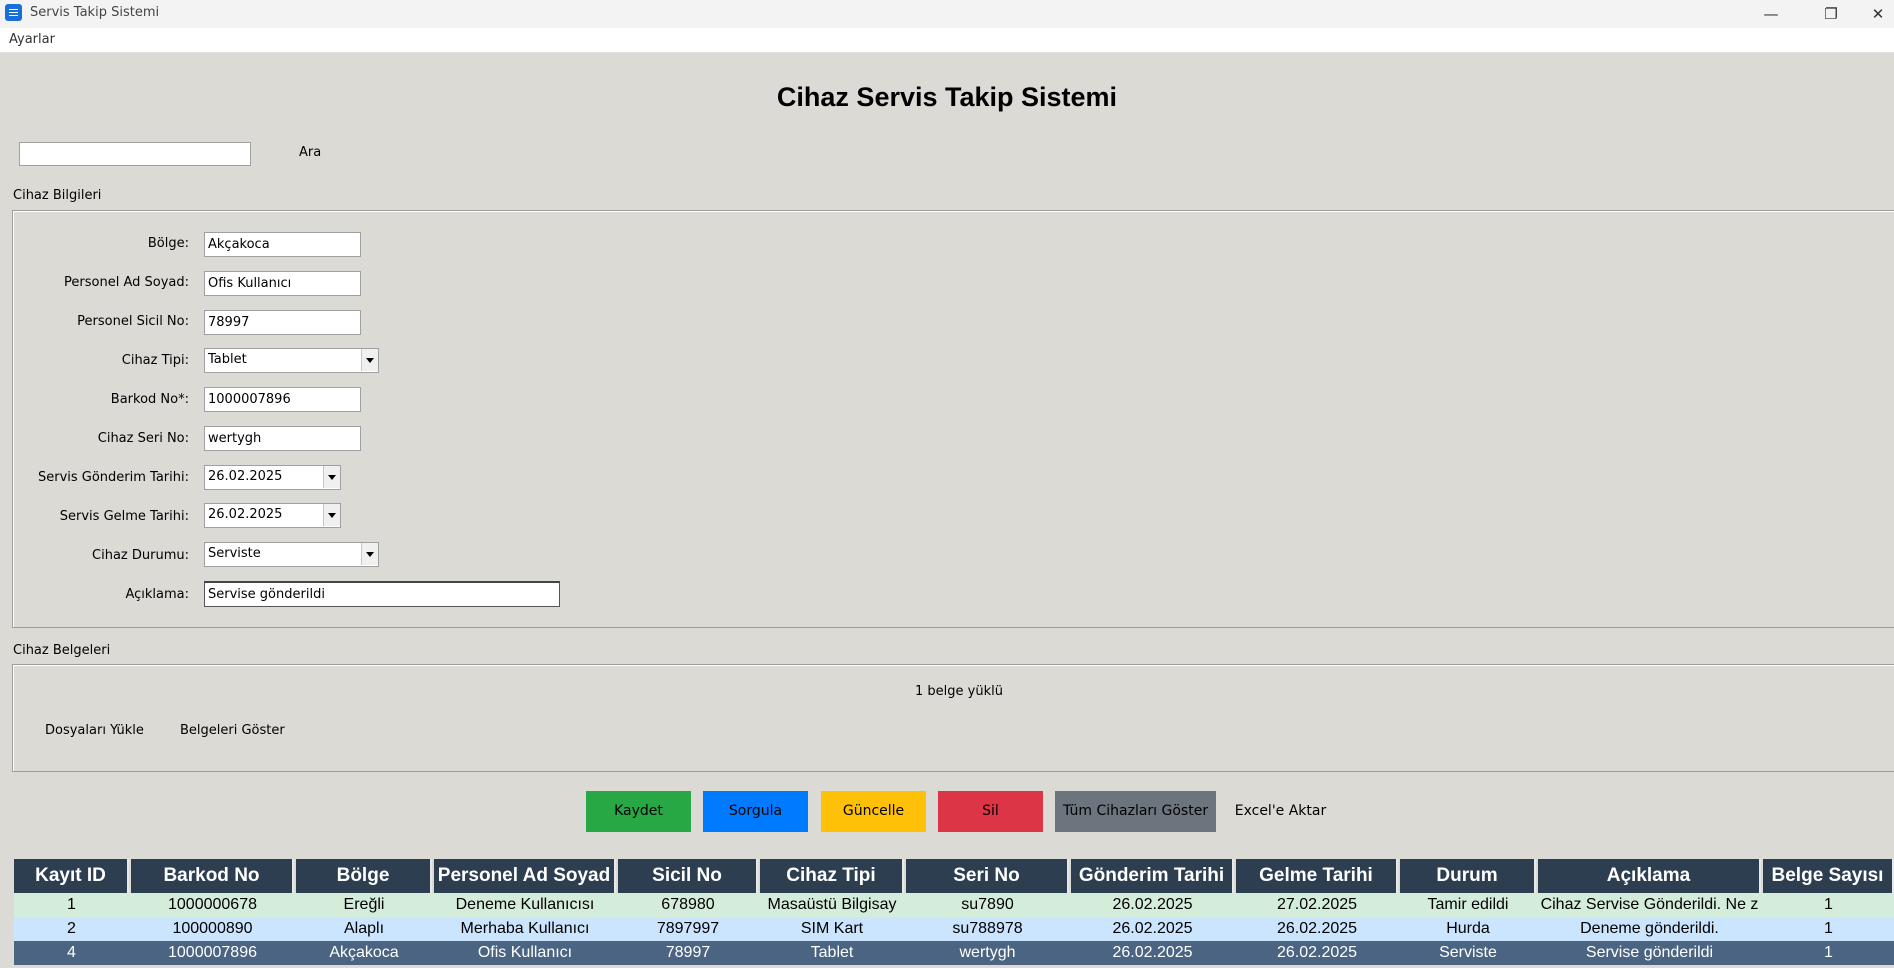 Image resolution: width=1894 pixels, height=968 pixels. I want to click on menu-bar: Ayarlar, so click(947, 40).